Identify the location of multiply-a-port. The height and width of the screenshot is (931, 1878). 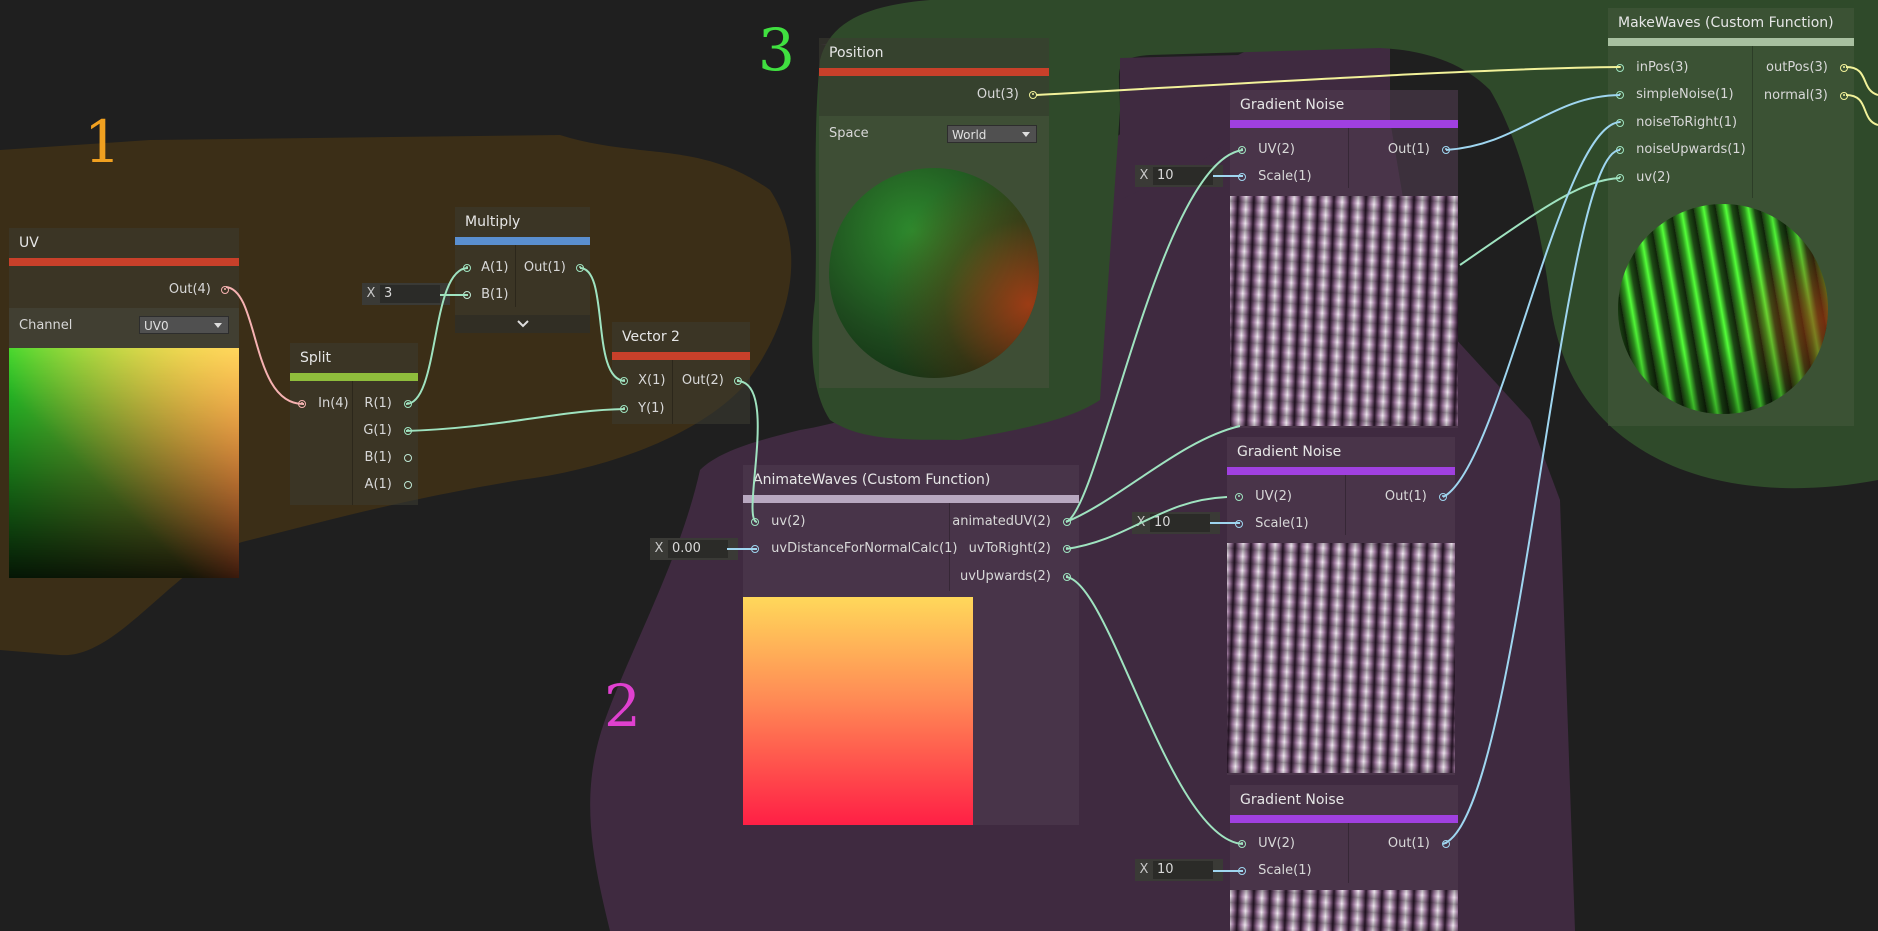
(467, 267).